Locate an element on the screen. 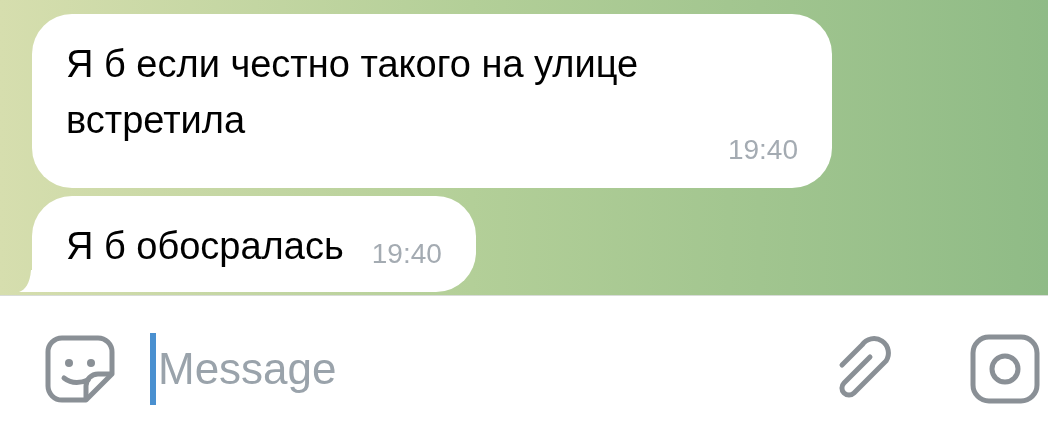  camera-icon is located at coordinates (1005, 369).